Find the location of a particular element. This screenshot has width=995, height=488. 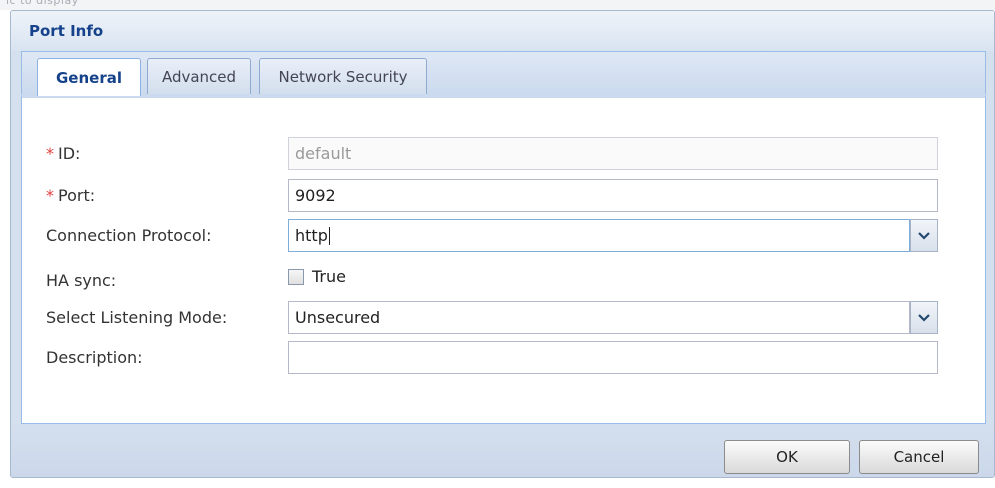

listening-mode-combo: Unsecured is located at coordinates (613, 317).